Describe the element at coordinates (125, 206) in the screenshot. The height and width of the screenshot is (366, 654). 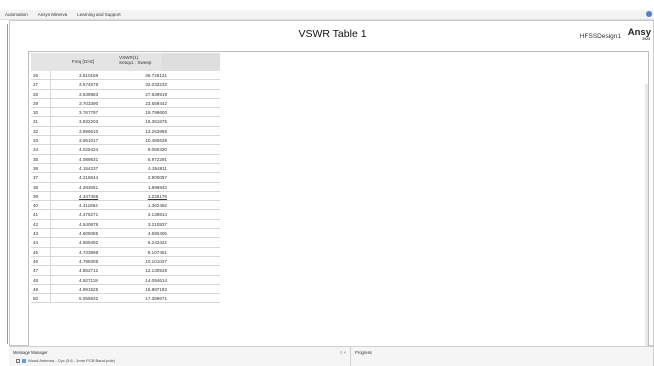
I see `table-row: 40 4.411864 1.362452` at that location.